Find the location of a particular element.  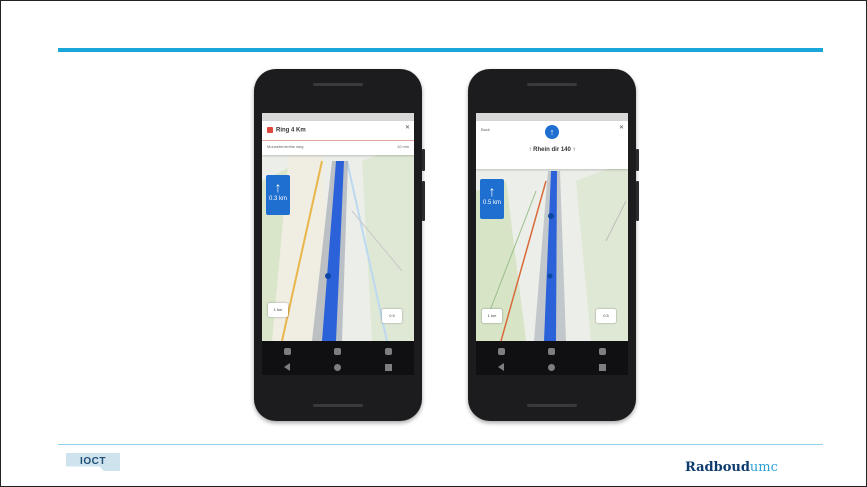

eta-chip: 0.5 is located at coordinates (606, 316).